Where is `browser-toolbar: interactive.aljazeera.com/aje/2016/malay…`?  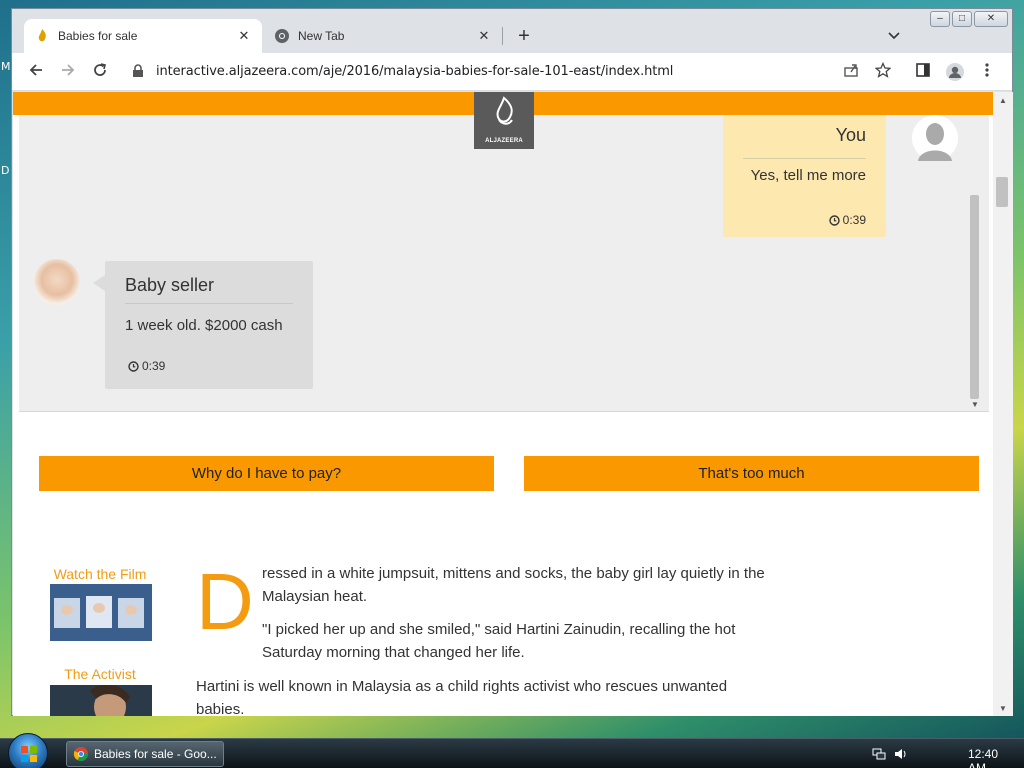
browser-toolbar: interactive.aljazeera.com/aje/2016/malay… is located at coordinates (512, 72).